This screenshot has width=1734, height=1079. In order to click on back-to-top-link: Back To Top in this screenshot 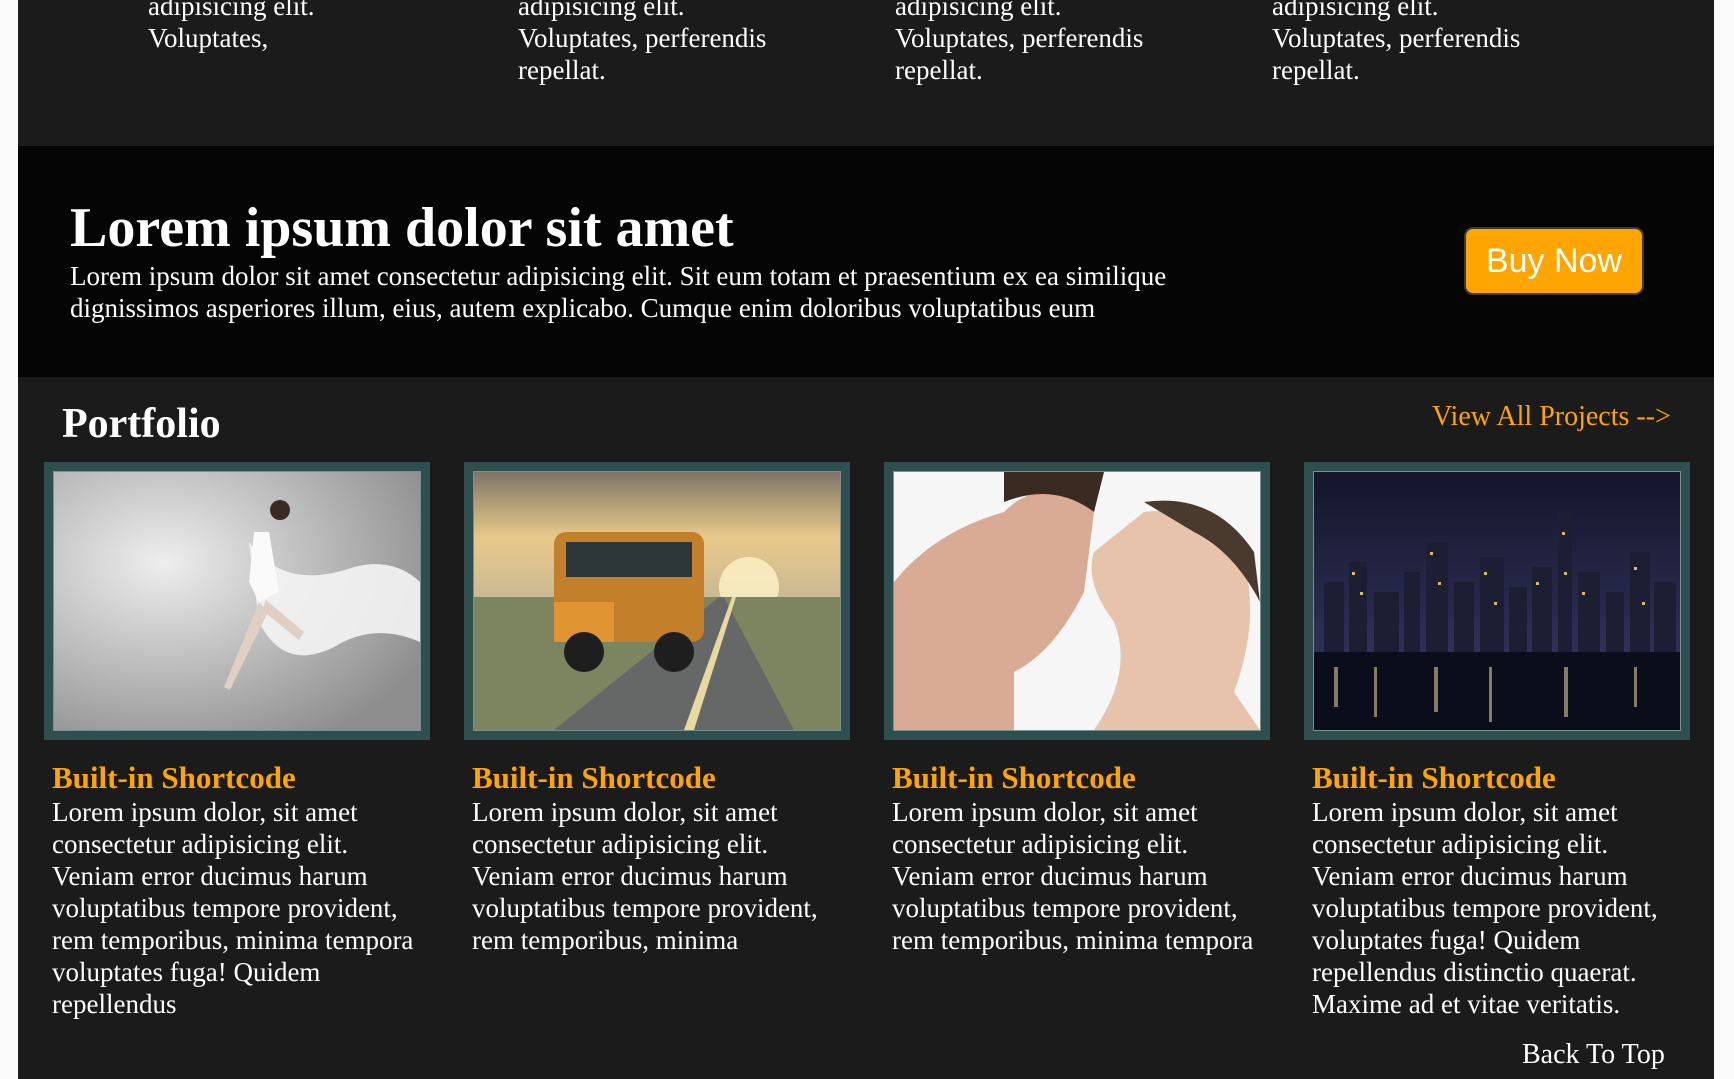, I will do `click(1593, 1055)`.